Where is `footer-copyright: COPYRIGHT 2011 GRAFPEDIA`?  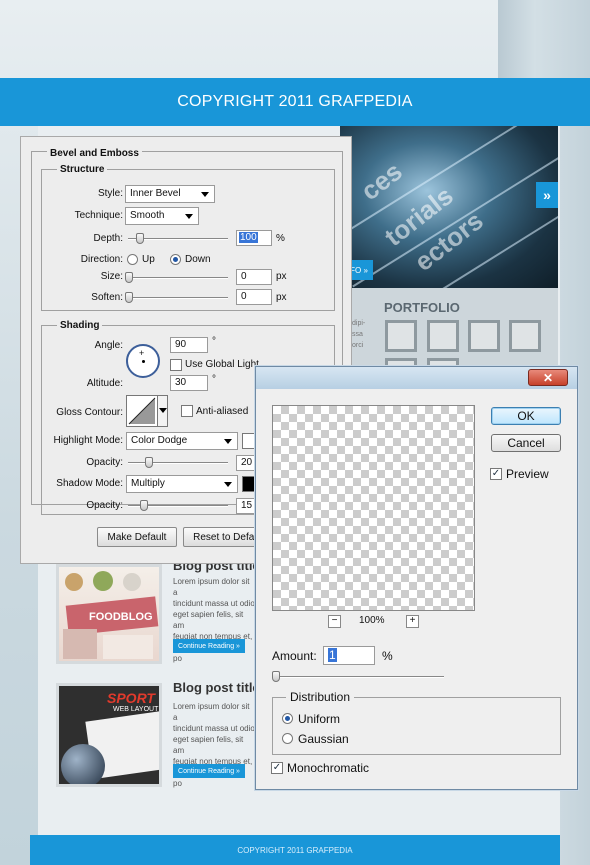
footer-copyright: COPYRIGHT 2011 GRAFPEDIA is located at coordinates (295, 850).